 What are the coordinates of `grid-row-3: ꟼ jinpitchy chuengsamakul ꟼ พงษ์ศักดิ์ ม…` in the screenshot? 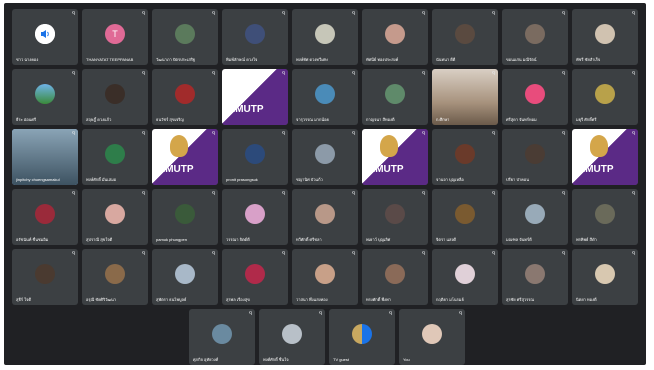 It's located at (327, 157).